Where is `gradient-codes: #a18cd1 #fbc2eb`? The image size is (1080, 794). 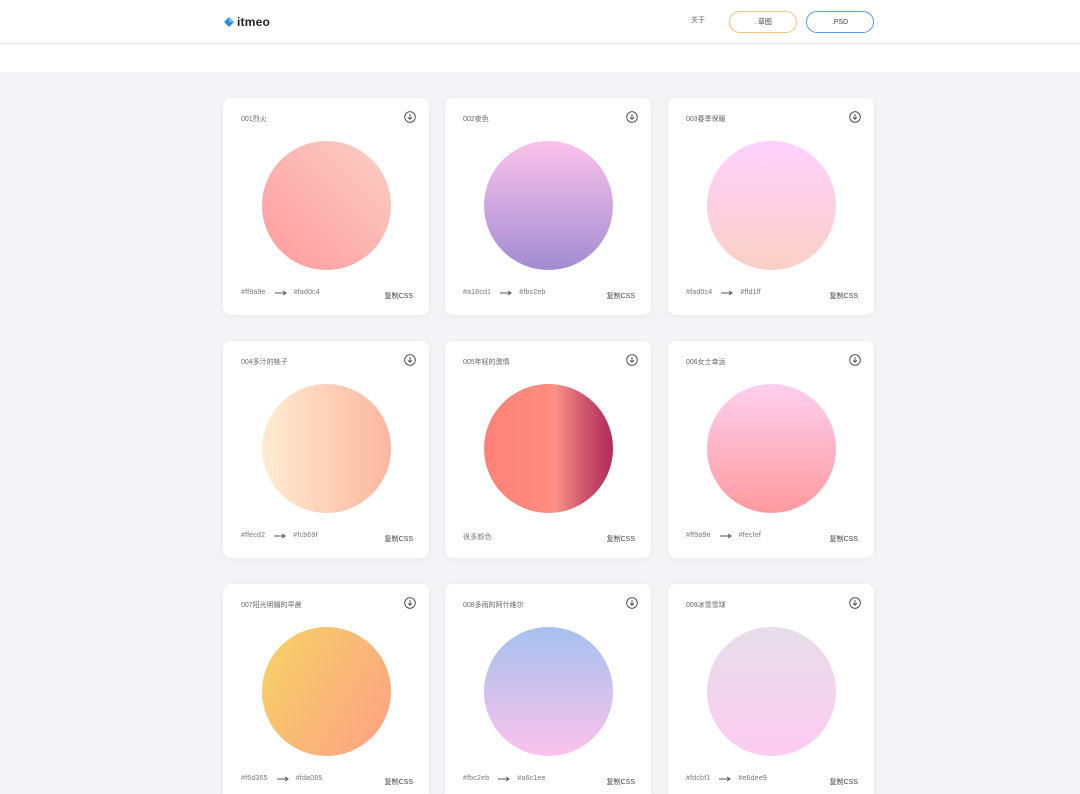
gradient-codes: #a18cd1 #fbc2eb is located at coordinates (504, 292).